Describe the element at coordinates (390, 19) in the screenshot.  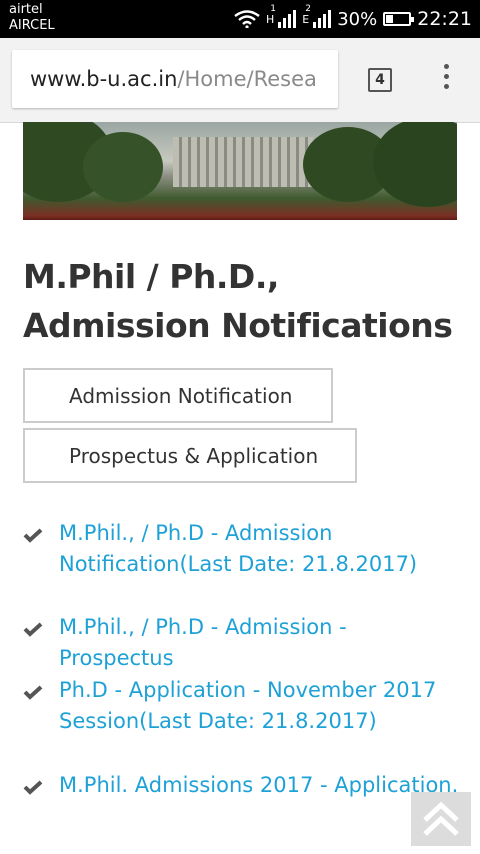
I see `battery-fill` at that location.